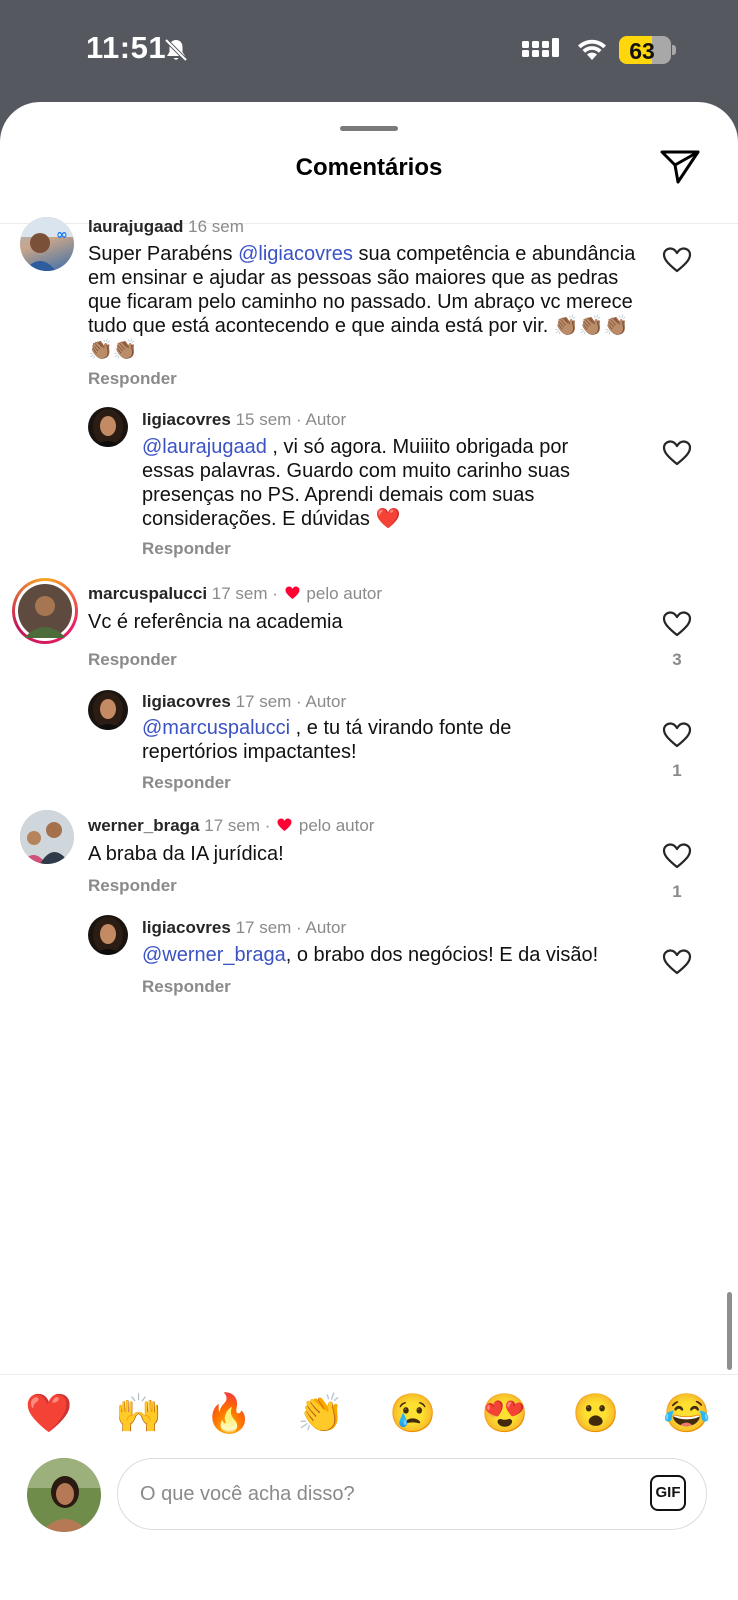 The width and height of the screenshot is (738, 1600). Describe the element at coordinates (369, 1374) in the screenshot. I see `reactions-divider` at that location.